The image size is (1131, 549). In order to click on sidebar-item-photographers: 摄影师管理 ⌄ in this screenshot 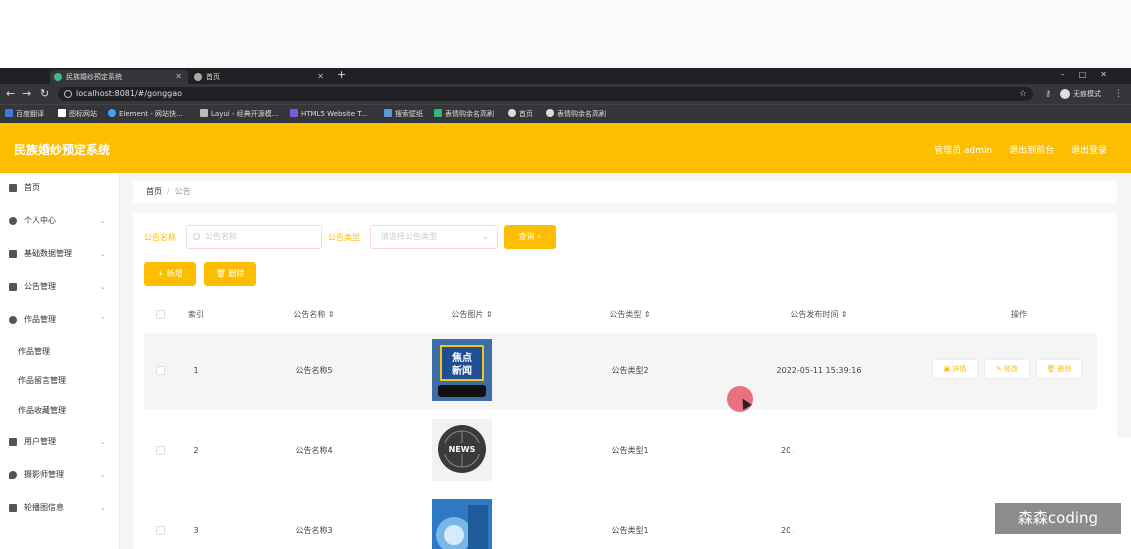, I will do `click(60, 475)`.